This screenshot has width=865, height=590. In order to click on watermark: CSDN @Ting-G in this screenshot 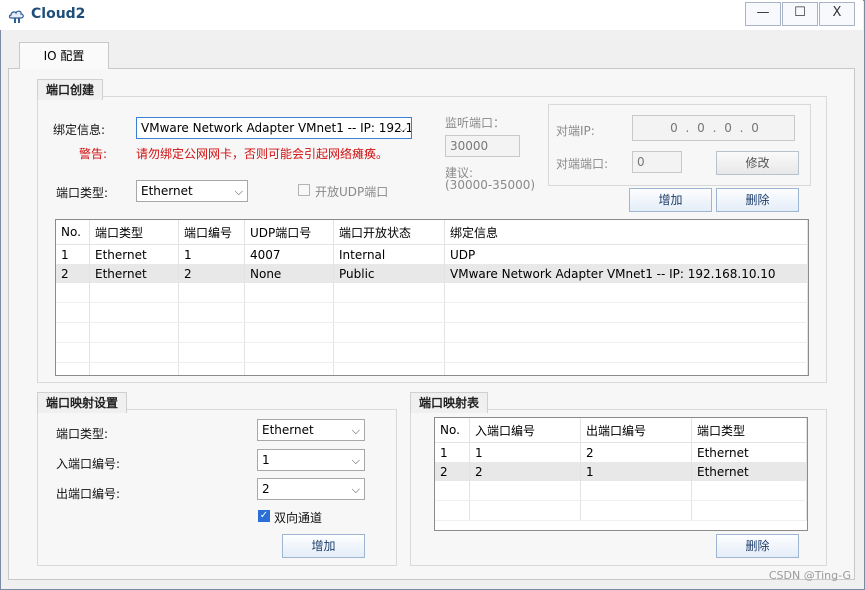, I will do `click(809, 575)`.